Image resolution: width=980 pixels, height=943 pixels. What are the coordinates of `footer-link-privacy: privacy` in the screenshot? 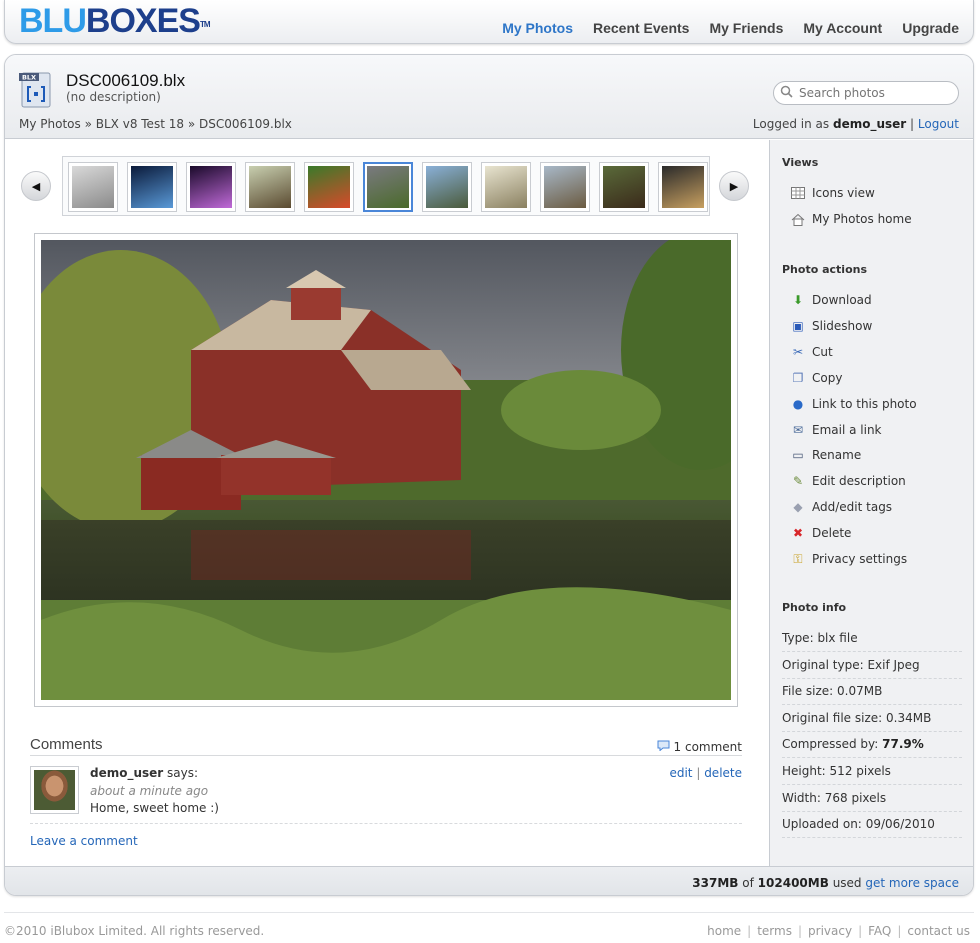 It's located at (830, 931).